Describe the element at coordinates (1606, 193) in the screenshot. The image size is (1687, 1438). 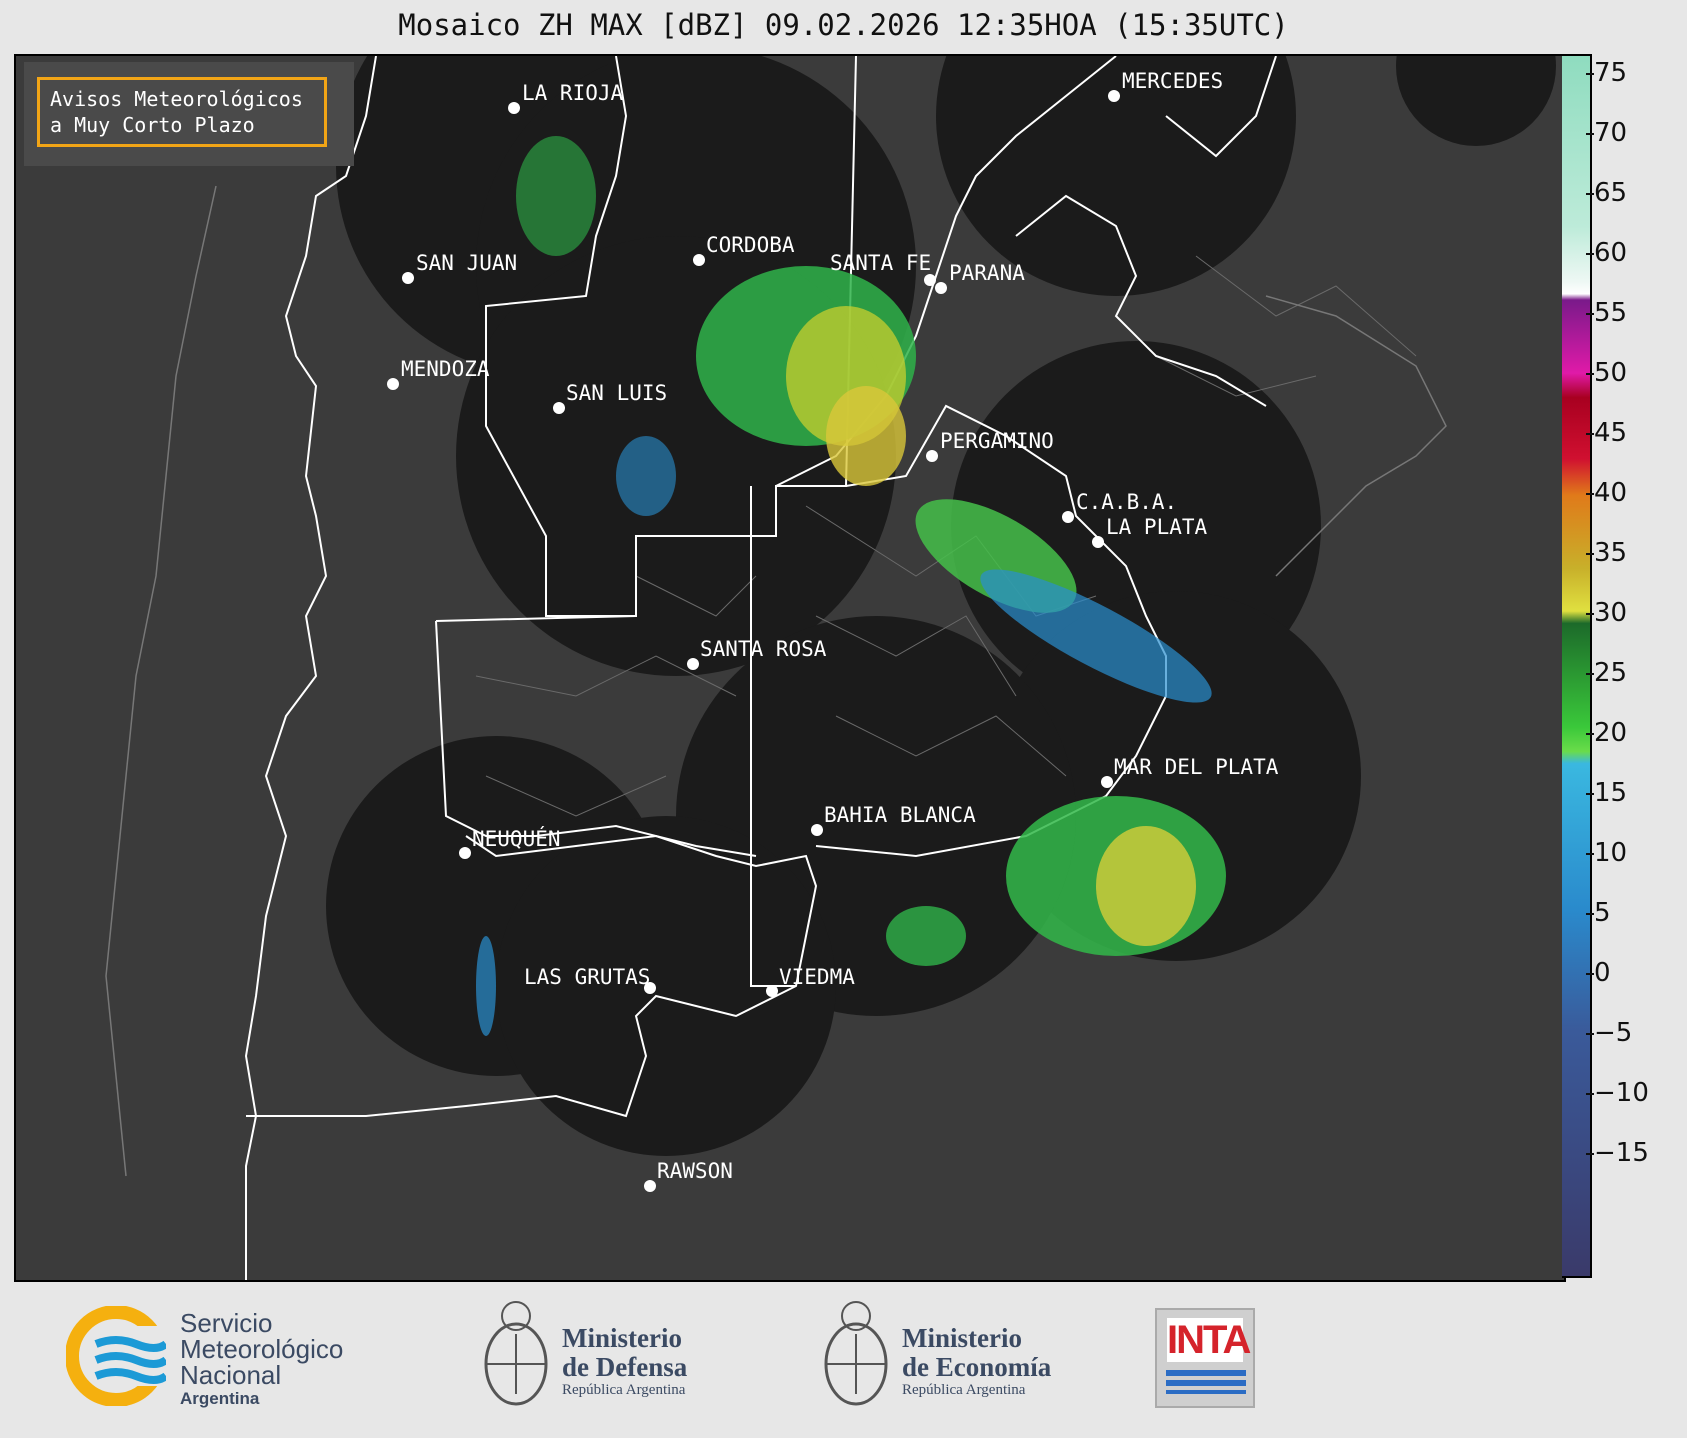
I see `tick-65: 65` at that location.